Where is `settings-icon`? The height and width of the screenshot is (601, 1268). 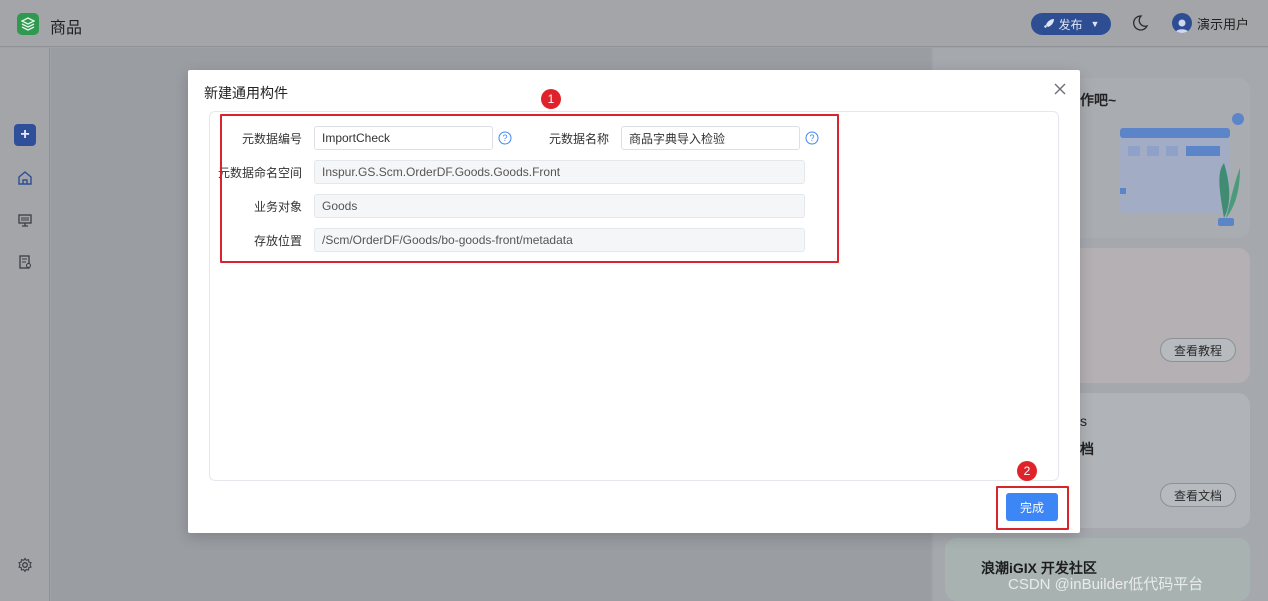 settings-icon is located at coordinates (25, 565).